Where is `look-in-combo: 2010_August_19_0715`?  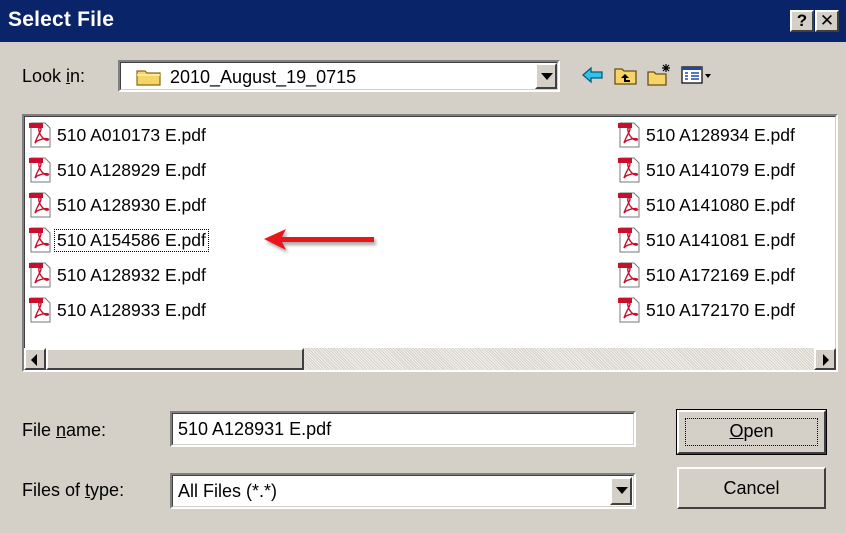
look-in-combo: 2010_August_19_0715 is located at coordinates (339, 76).